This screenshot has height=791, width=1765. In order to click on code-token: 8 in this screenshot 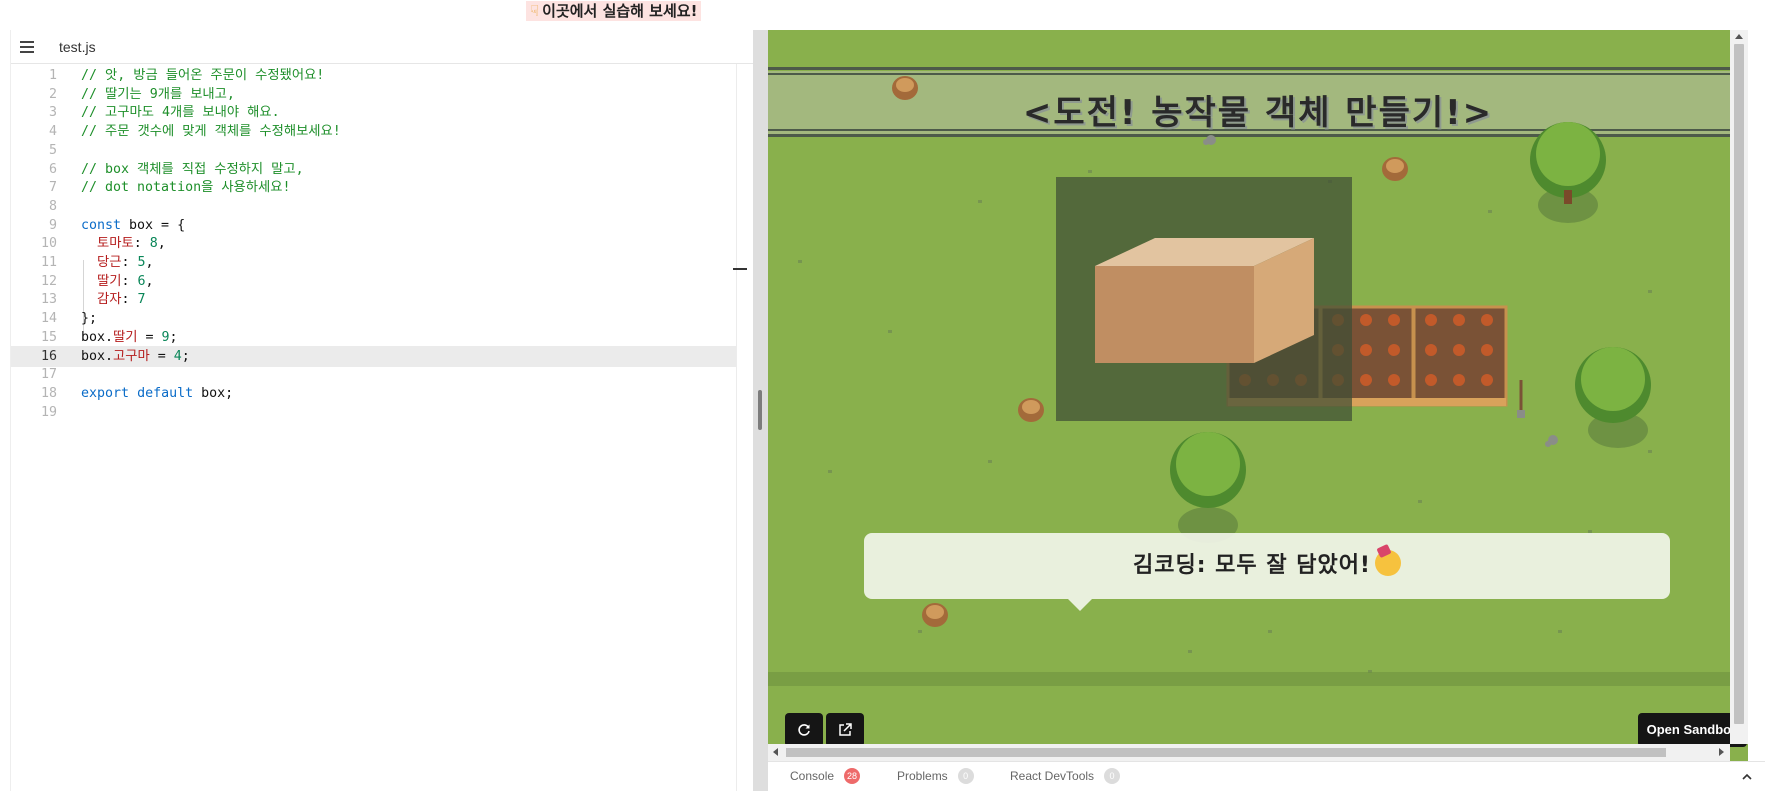, I will do `click(153, 244)`.